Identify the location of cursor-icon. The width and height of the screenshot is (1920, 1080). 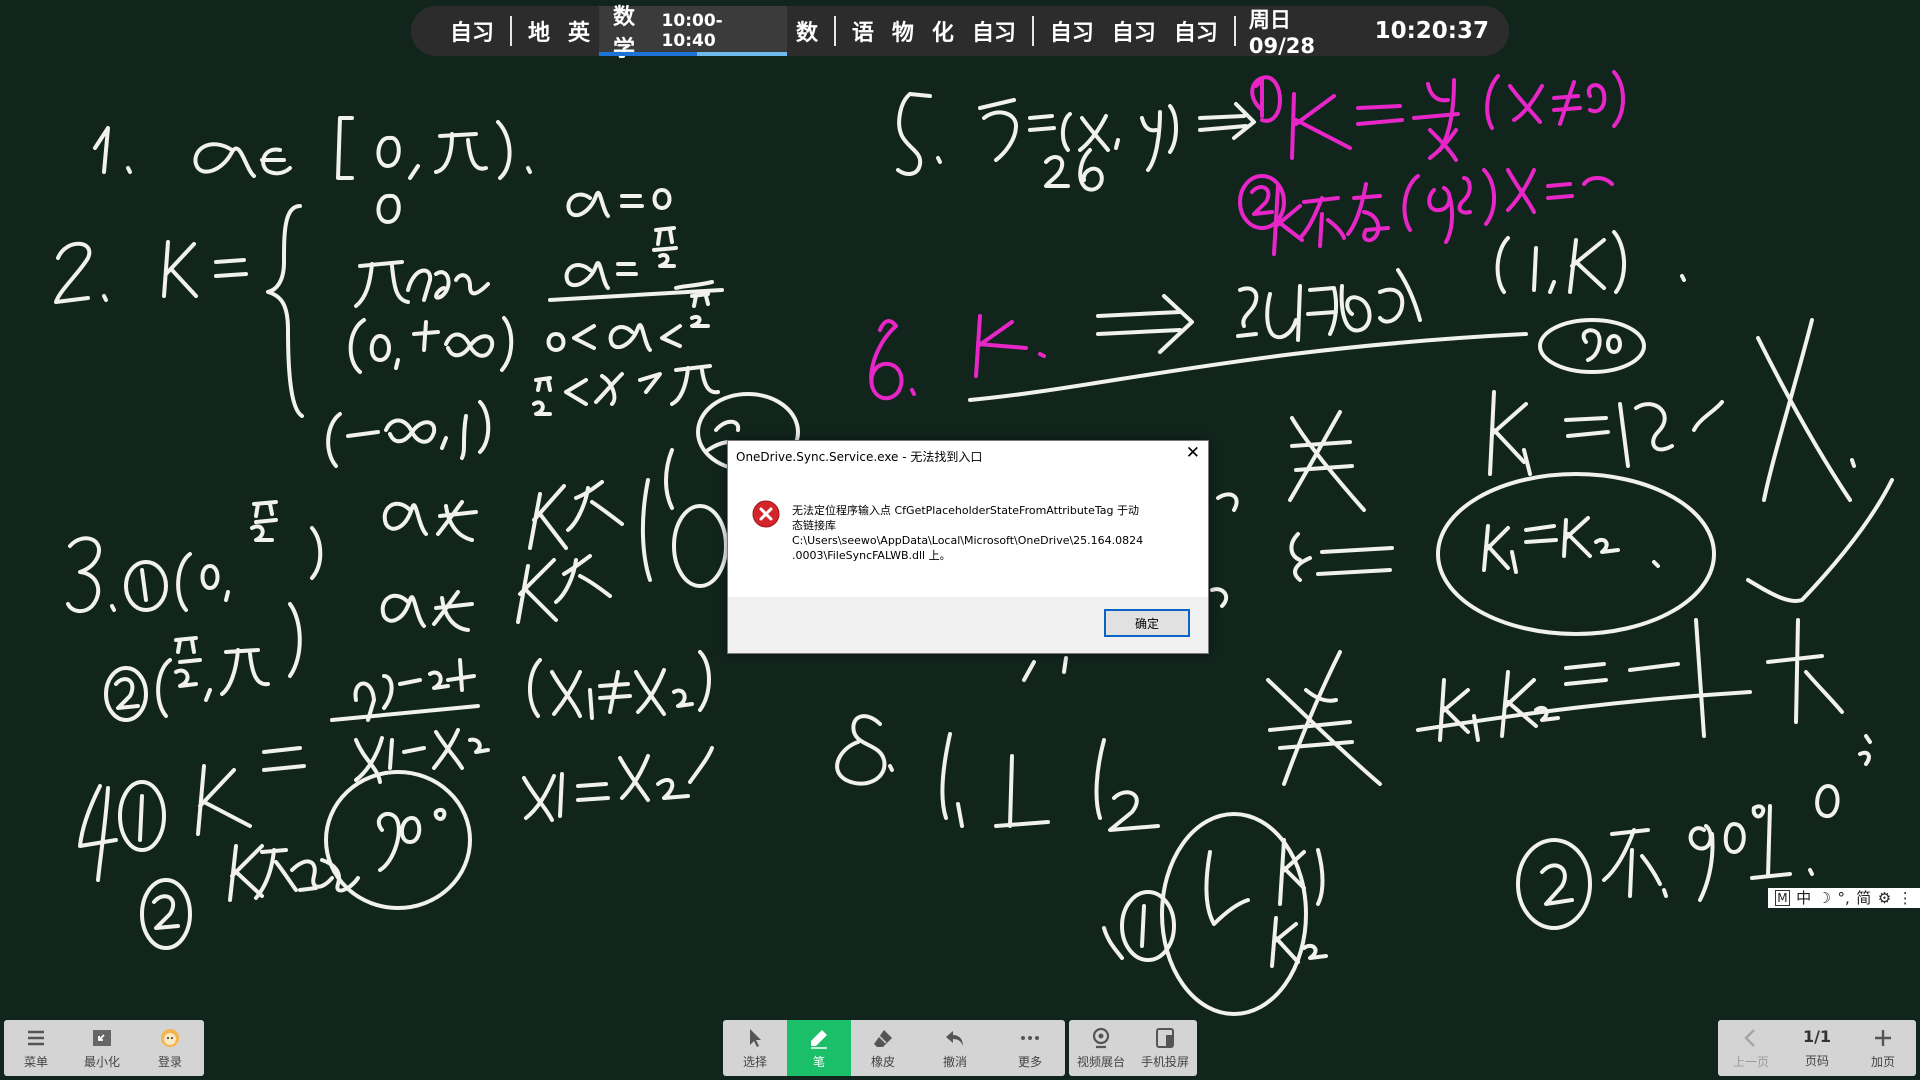
(755, 1037).